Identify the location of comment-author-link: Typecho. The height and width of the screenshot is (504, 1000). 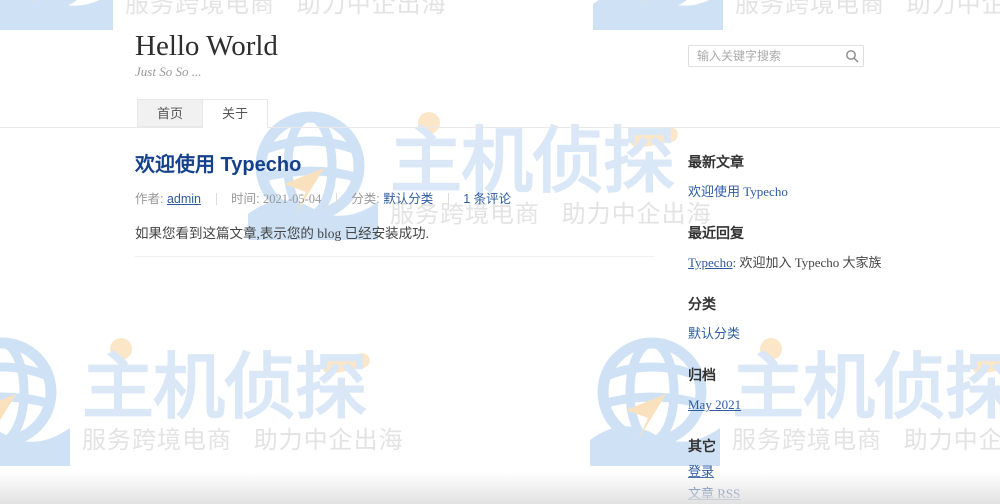
(710, 262).